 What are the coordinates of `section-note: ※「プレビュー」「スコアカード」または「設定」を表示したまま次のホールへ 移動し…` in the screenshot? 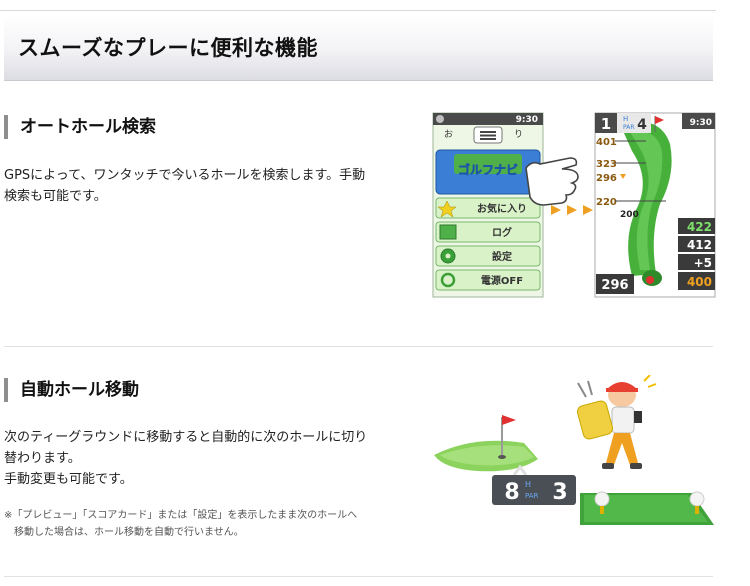 It's located at (180, 524).